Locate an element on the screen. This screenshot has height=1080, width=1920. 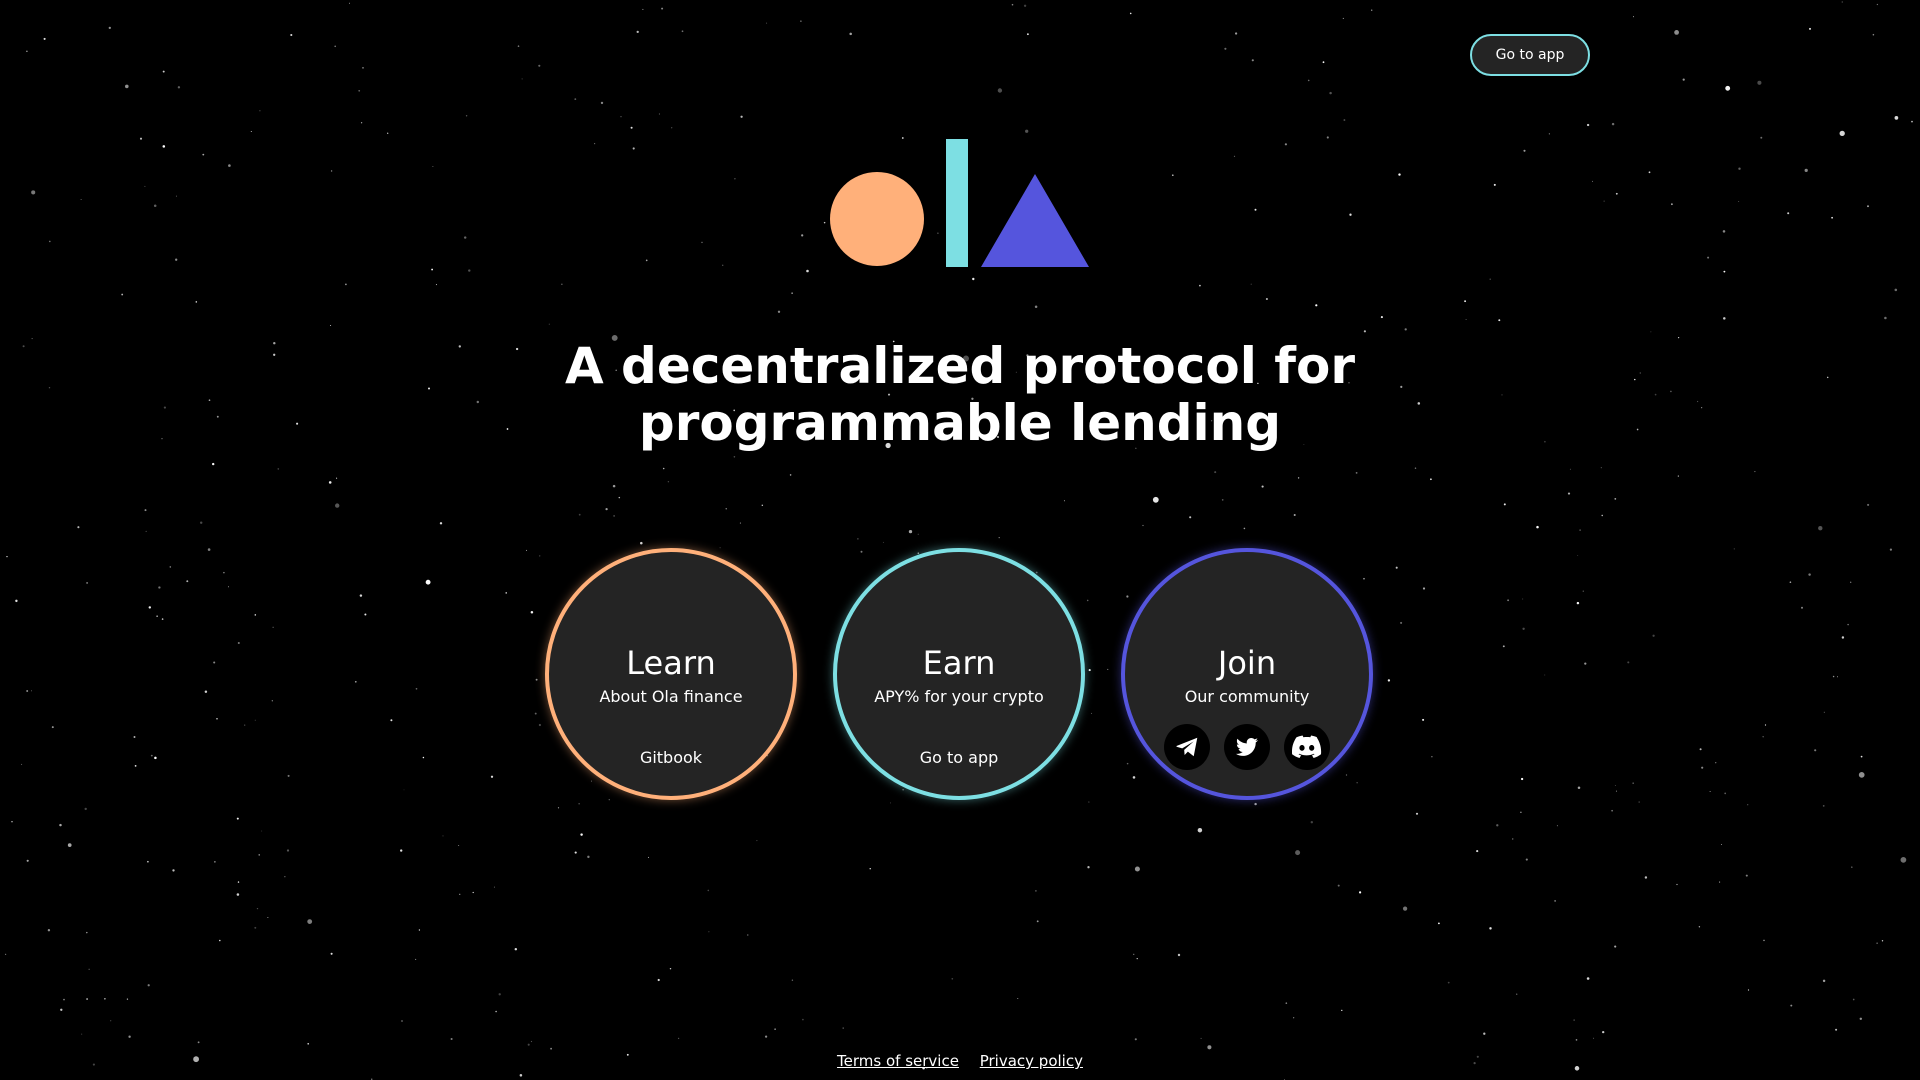
terms-of-service-link: Terms of service is located at coordinates (898, 1061).